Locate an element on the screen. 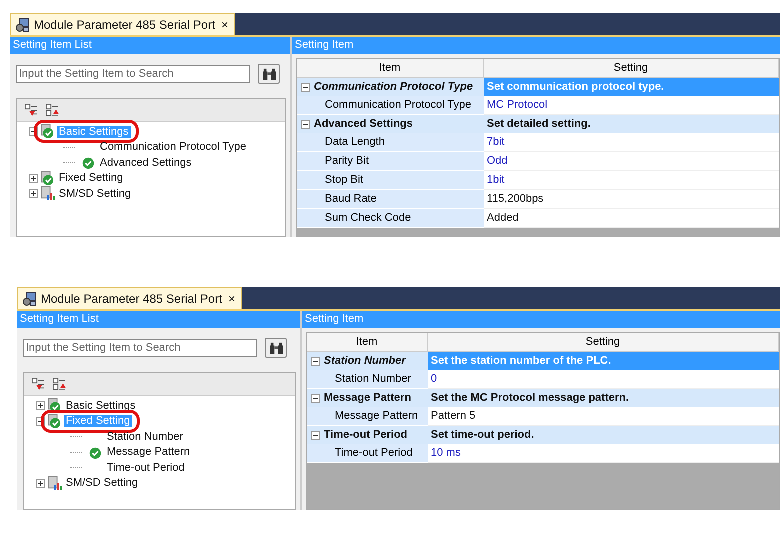 This screenshot has height=550, width=780. group-row: Time-out Period is located at coordinates (367, 435).